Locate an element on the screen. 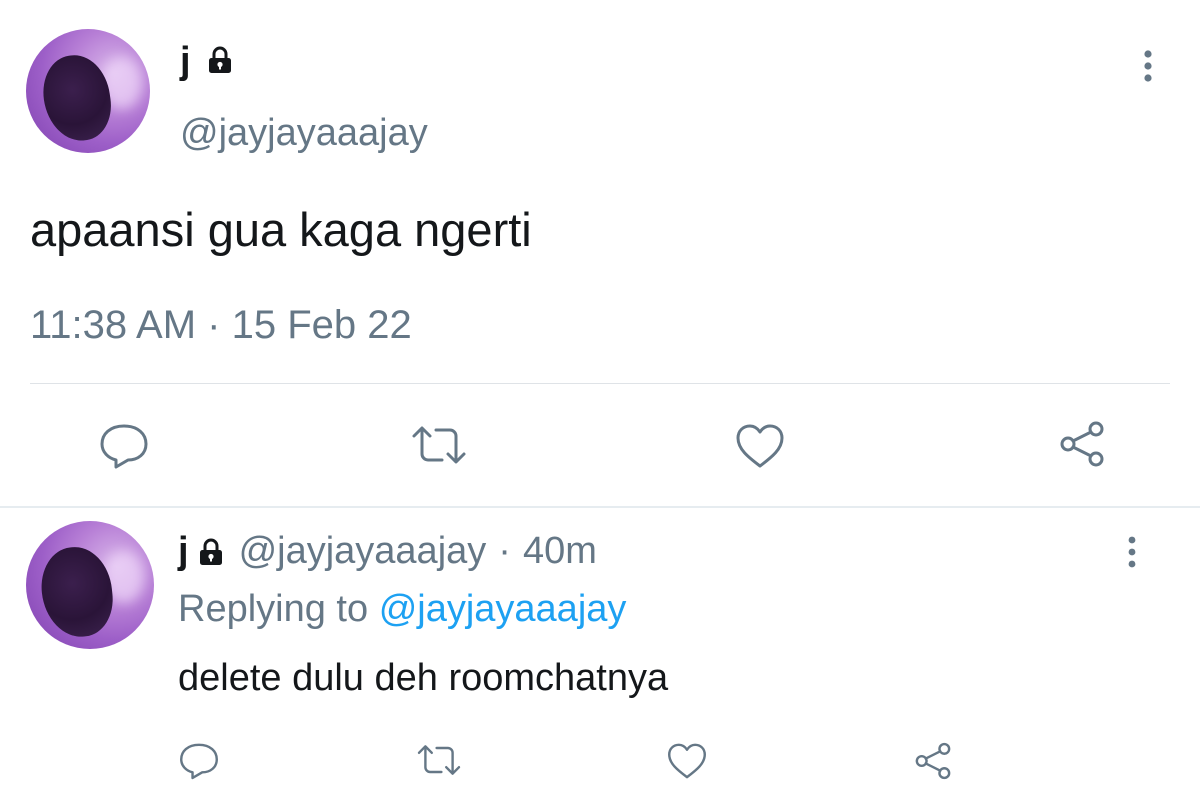  reply-header: j @jayjayaaajay · 40m is located at coordinates (387, 551).